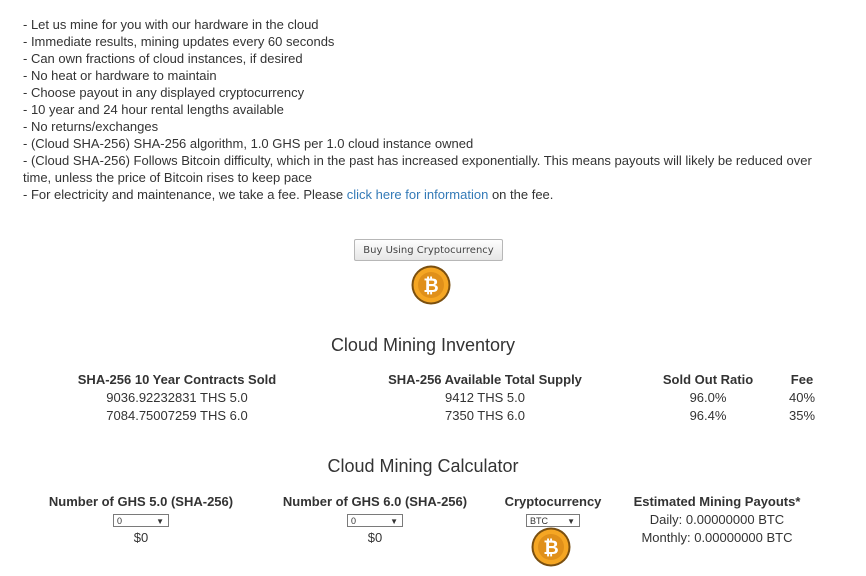  I want to click on ghs5-cost: $0, so click(141, 537).